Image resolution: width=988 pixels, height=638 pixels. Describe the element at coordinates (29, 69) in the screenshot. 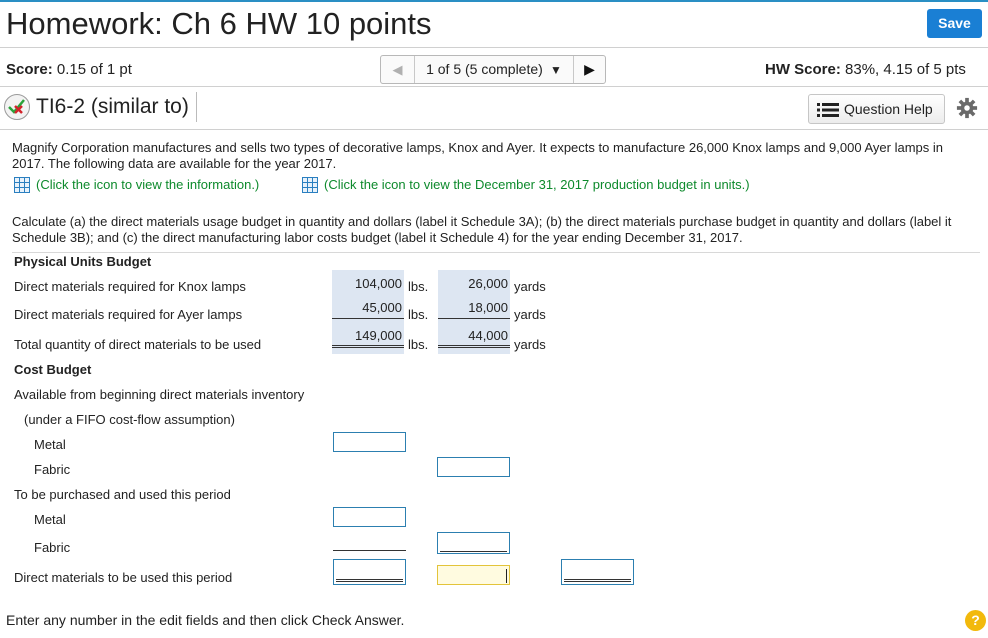

I see `score-label: Score:` at that location.